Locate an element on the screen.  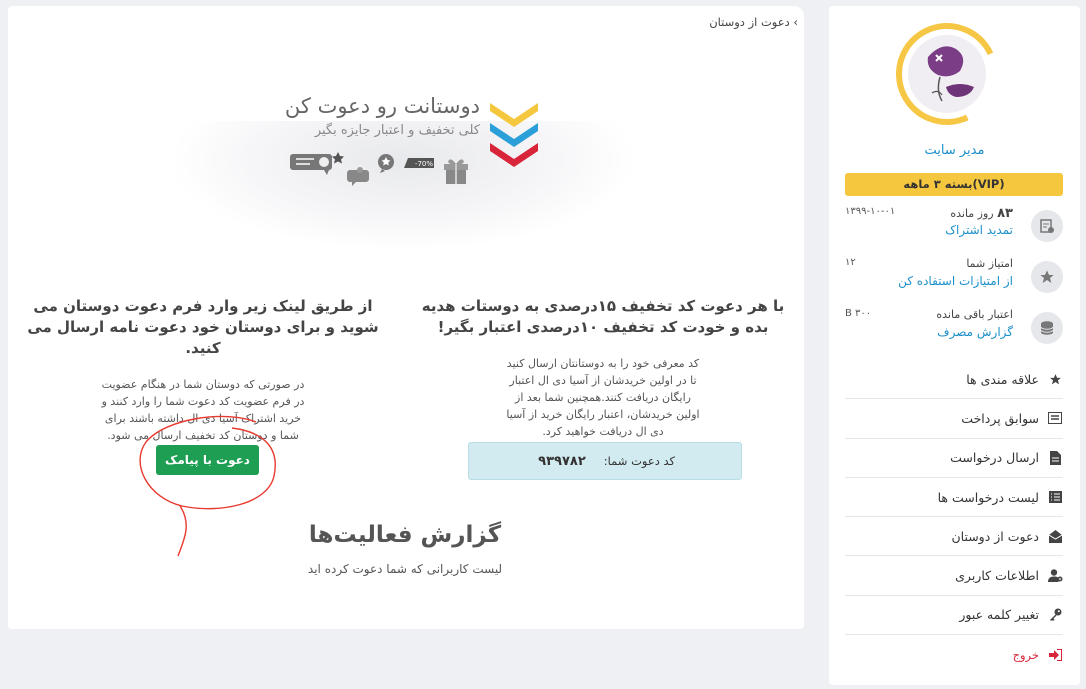
sidebar-item-favorites: علاقه مندی ها is located at coordinates (954, 380).